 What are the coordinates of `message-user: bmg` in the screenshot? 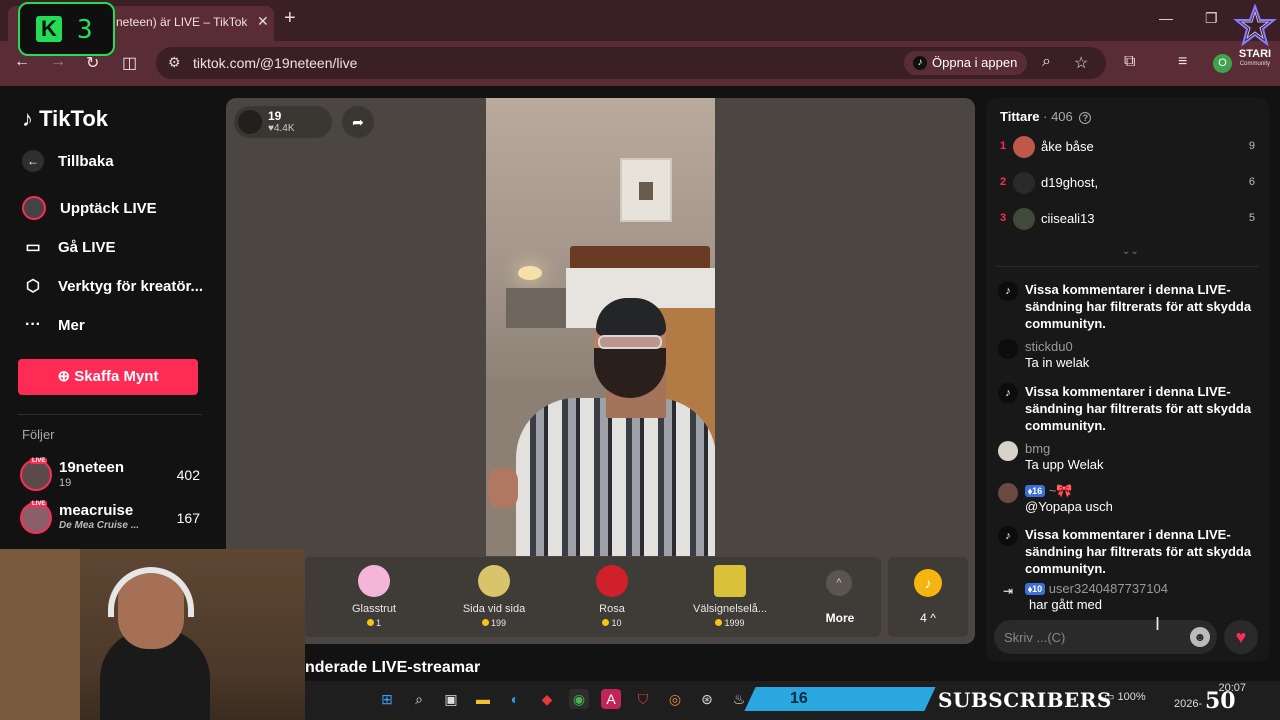 It's located at (1037, 448).